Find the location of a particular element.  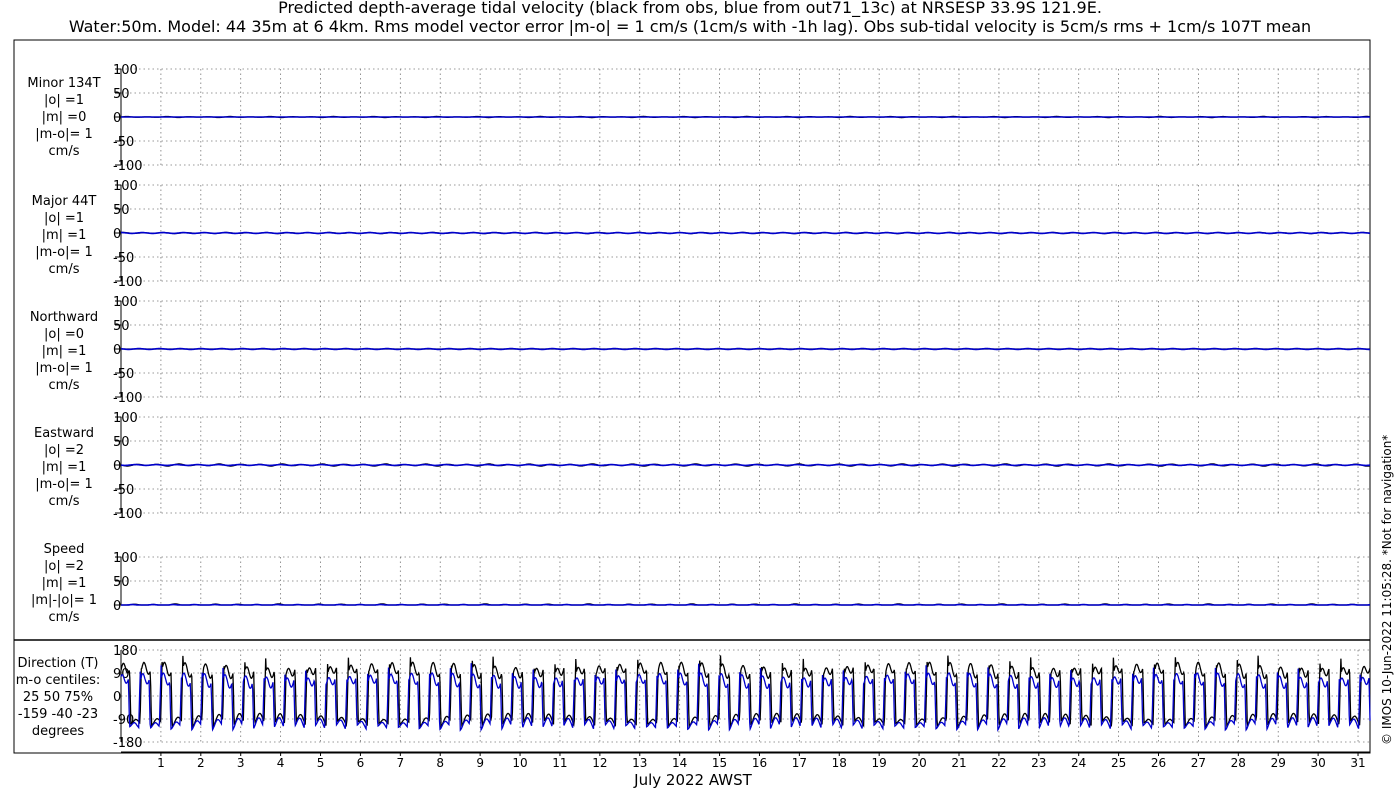

x-tick-label: 21 is located at coordinates (958, 763).